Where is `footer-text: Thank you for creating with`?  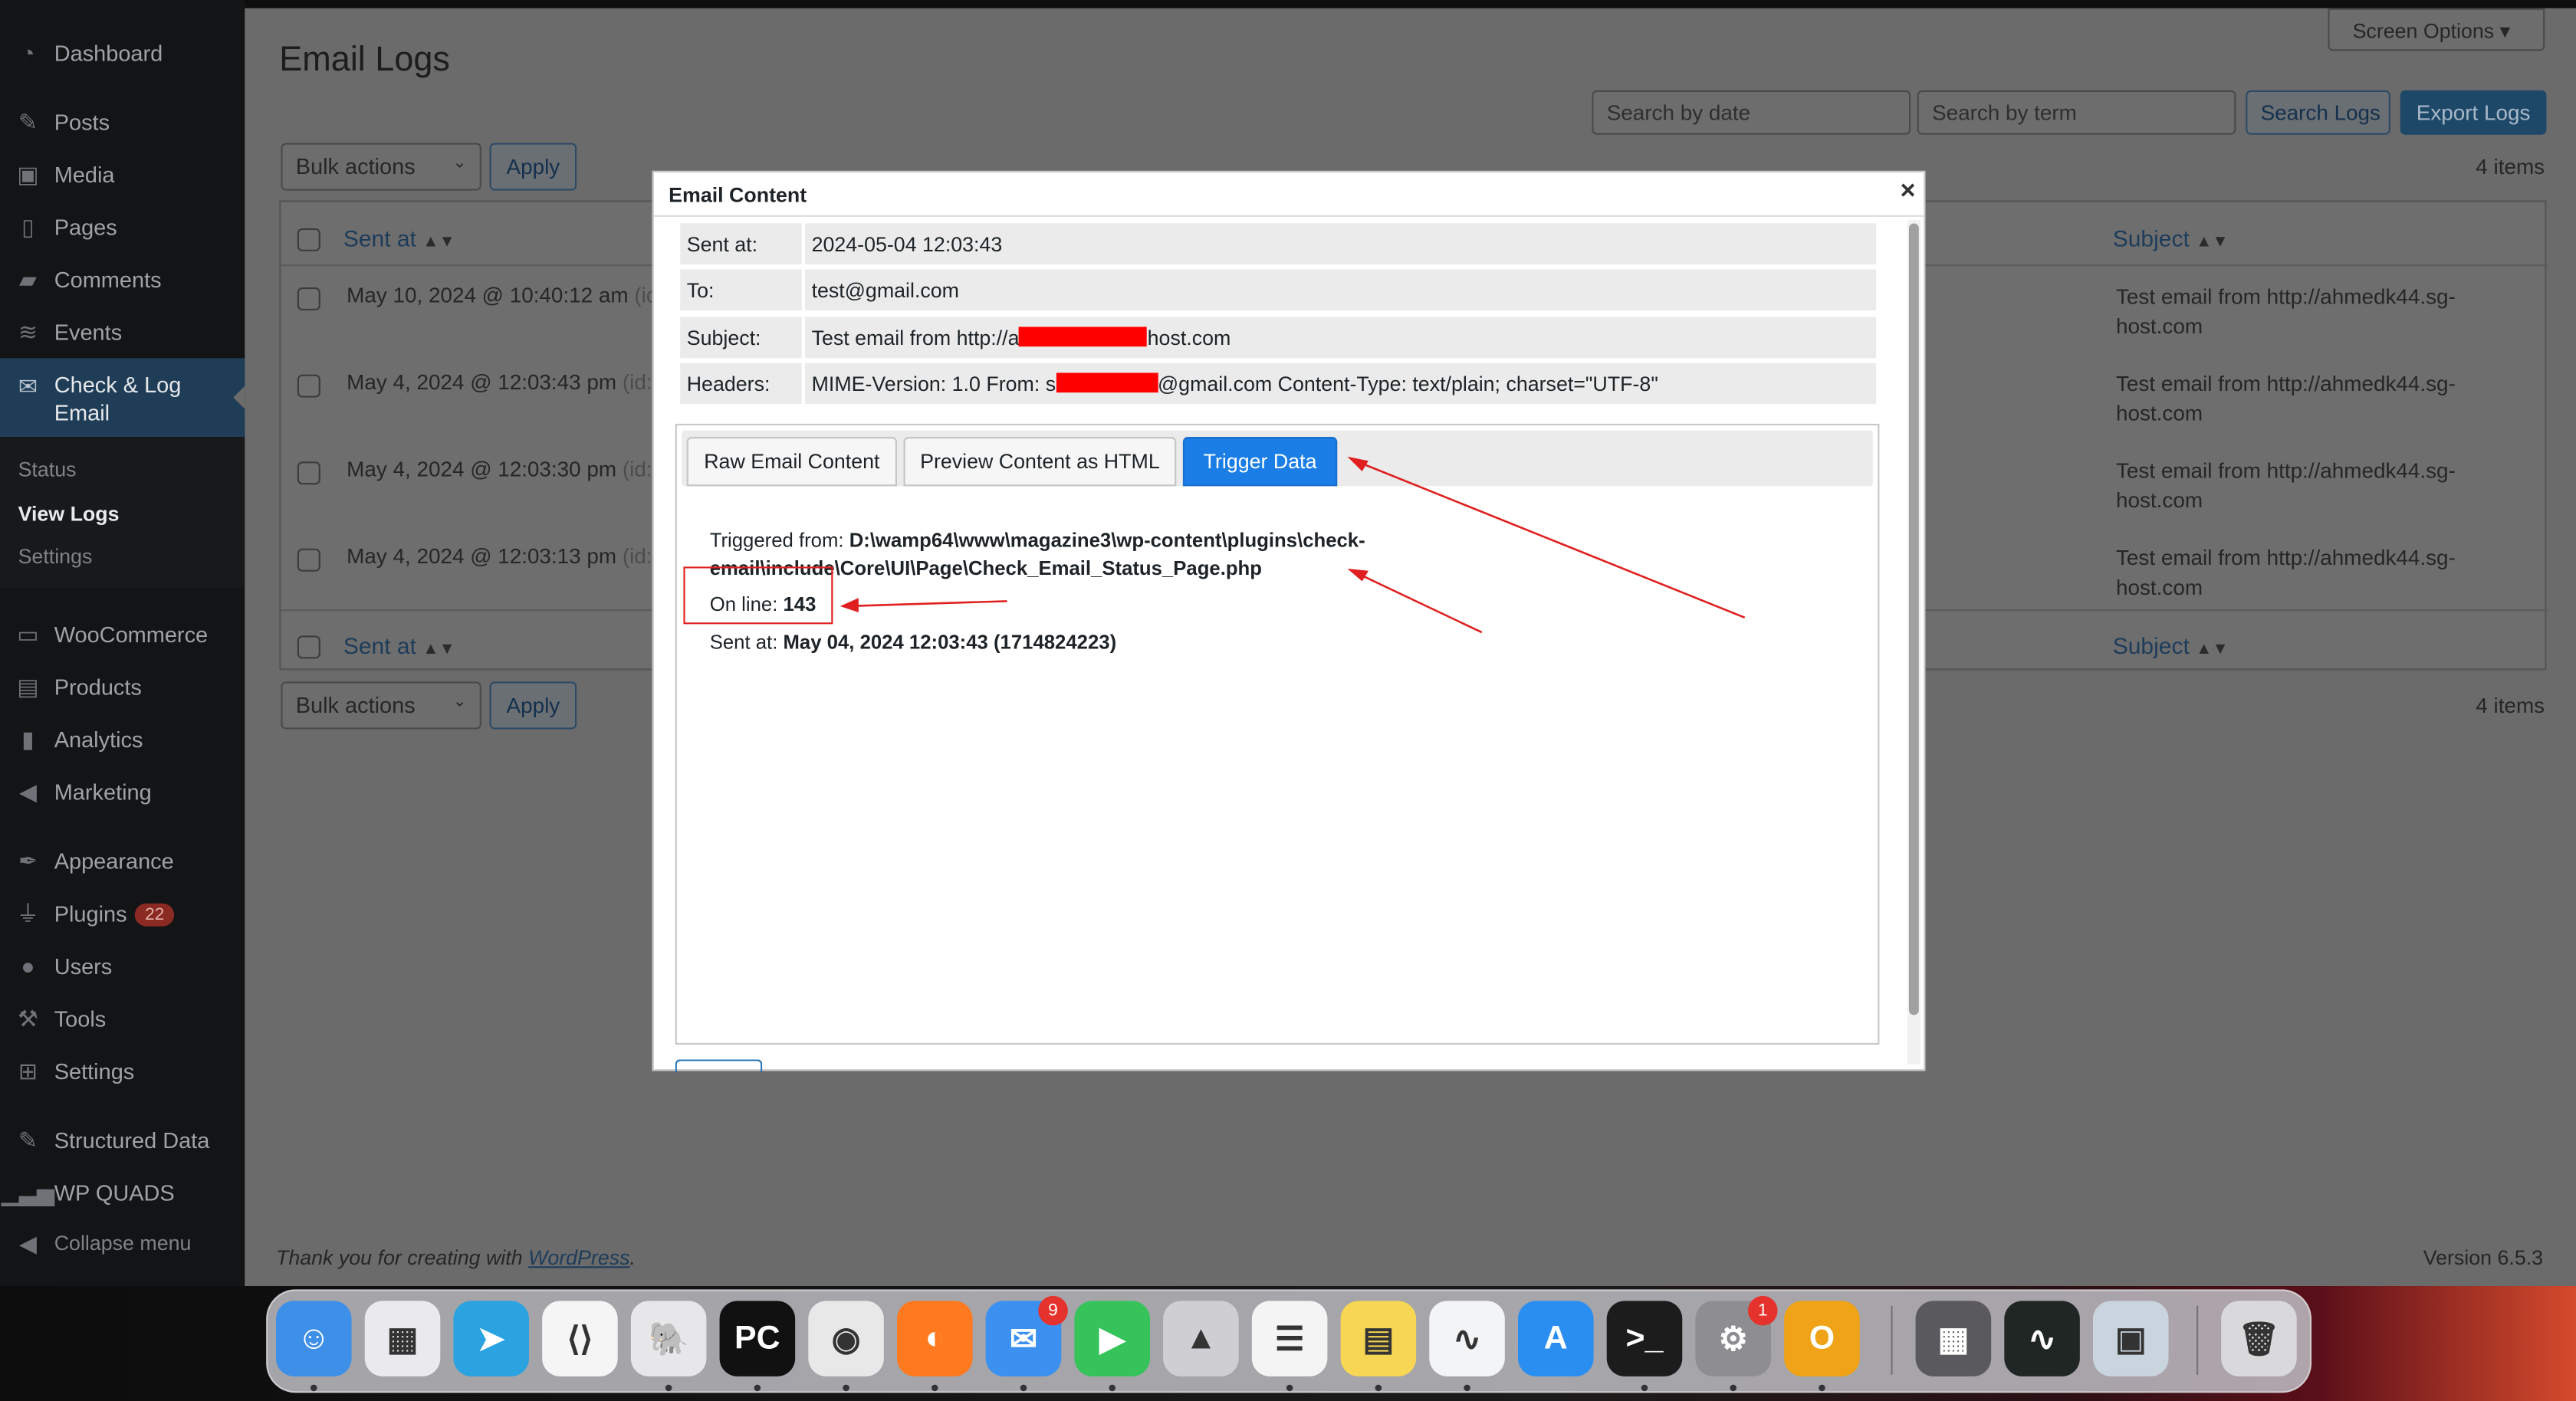 footer-text: Thank you for creating with is located at coordinates (399, 1258).